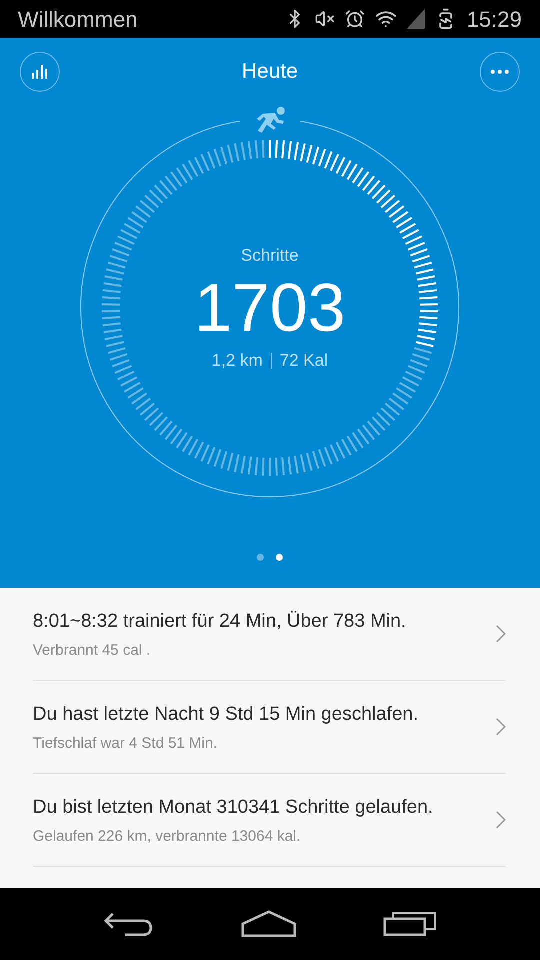  What do you see at coordinates (126, 744) in the screenshot?
I see `summary-detail: Tiefschlaf war 4 Std 51 Min.` at bounding box center [126, 744].